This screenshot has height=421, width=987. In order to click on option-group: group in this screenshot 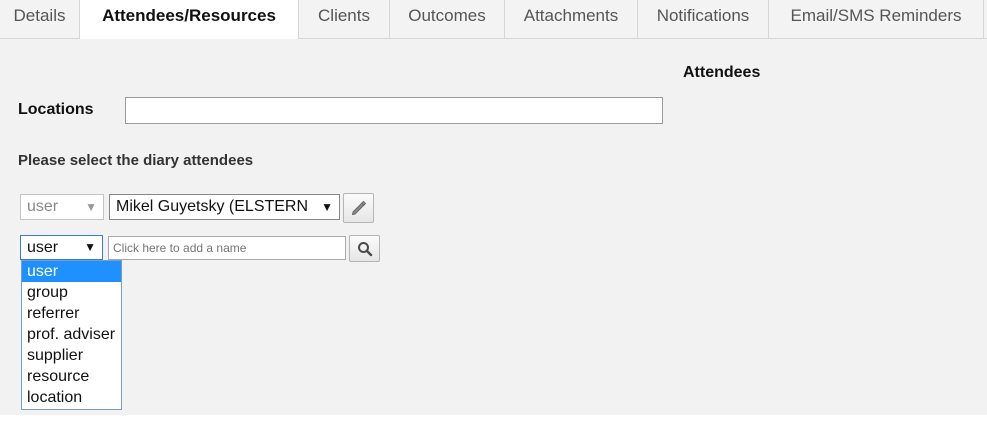, I will do `click(71, 292)`.